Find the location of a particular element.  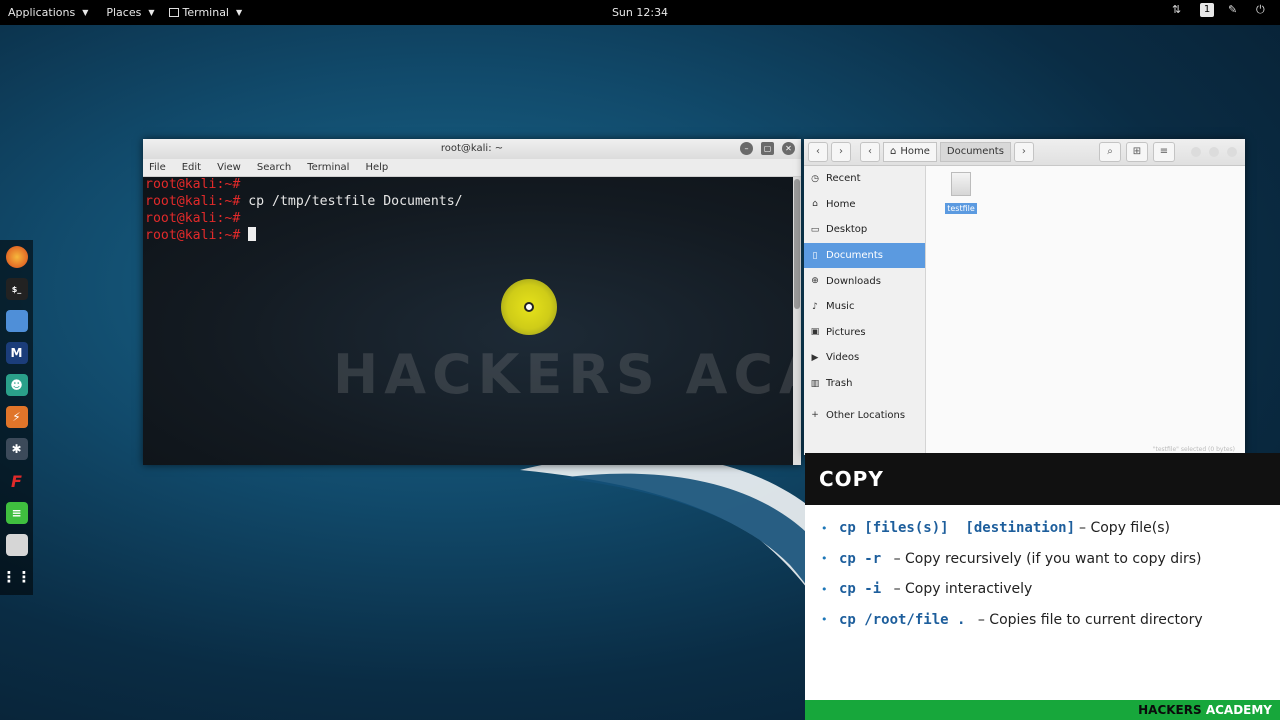

settings-tools-icon: ✎ is located at coordinates (1235, 10).